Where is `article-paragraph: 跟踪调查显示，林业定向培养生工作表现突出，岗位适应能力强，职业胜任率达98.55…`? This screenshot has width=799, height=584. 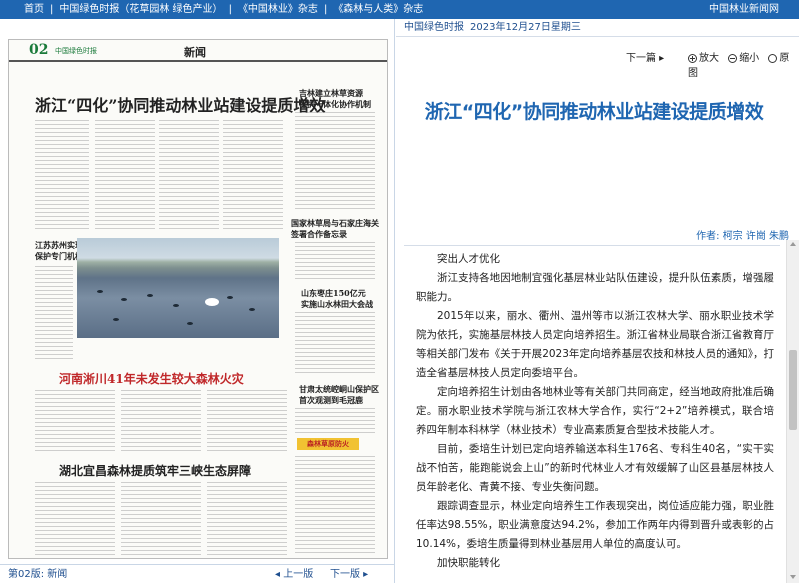
article-paragraph: 跟踪调查显示，林业定向培养生工作表现突出，岗位适应能力强，职业胜任率达98.55… is located at coordinates (595, 525).